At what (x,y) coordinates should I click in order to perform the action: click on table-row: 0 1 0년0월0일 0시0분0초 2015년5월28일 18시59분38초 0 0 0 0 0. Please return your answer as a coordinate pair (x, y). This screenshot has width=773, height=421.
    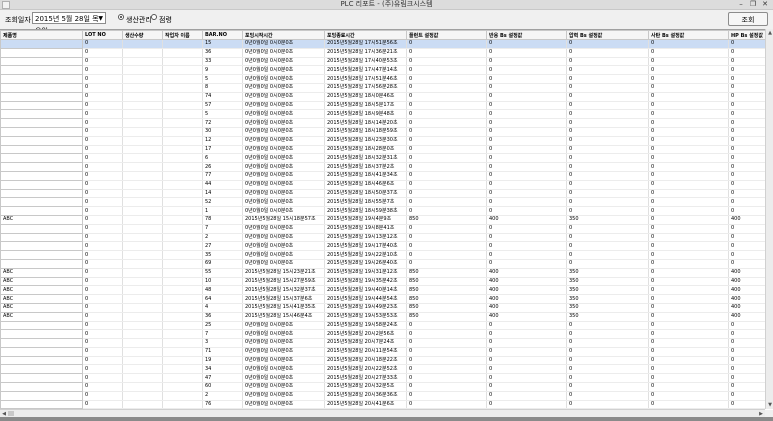
    Looking at the image, I should click on (383, 211).